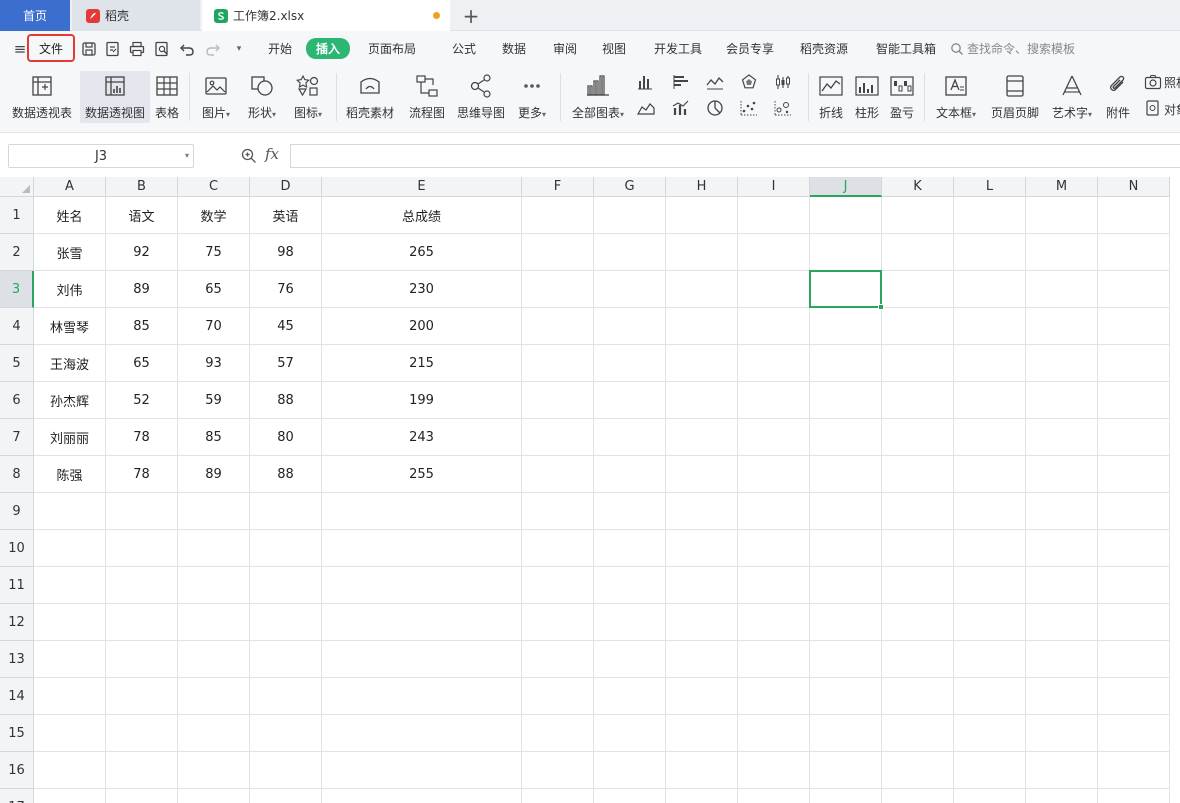  Describe the element at coordinates (214, 289) in the screenshot. I see `cell-C3: 65` at that location.